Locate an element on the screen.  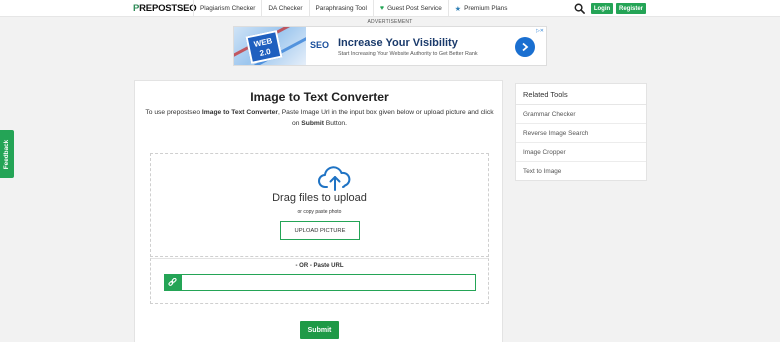
ad-seo-logo: SEO is located at coordinates (320, 45).